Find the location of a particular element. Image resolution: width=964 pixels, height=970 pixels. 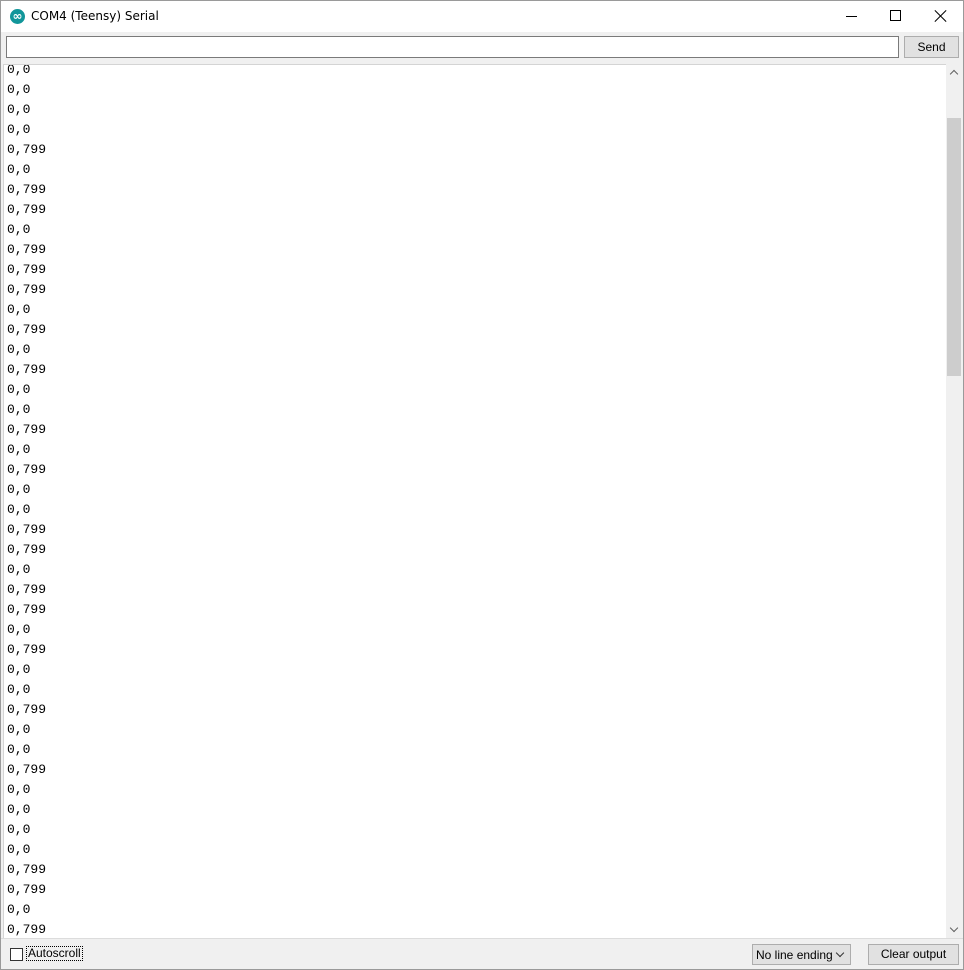

arduino-icon is located at coordinates (17, 16).